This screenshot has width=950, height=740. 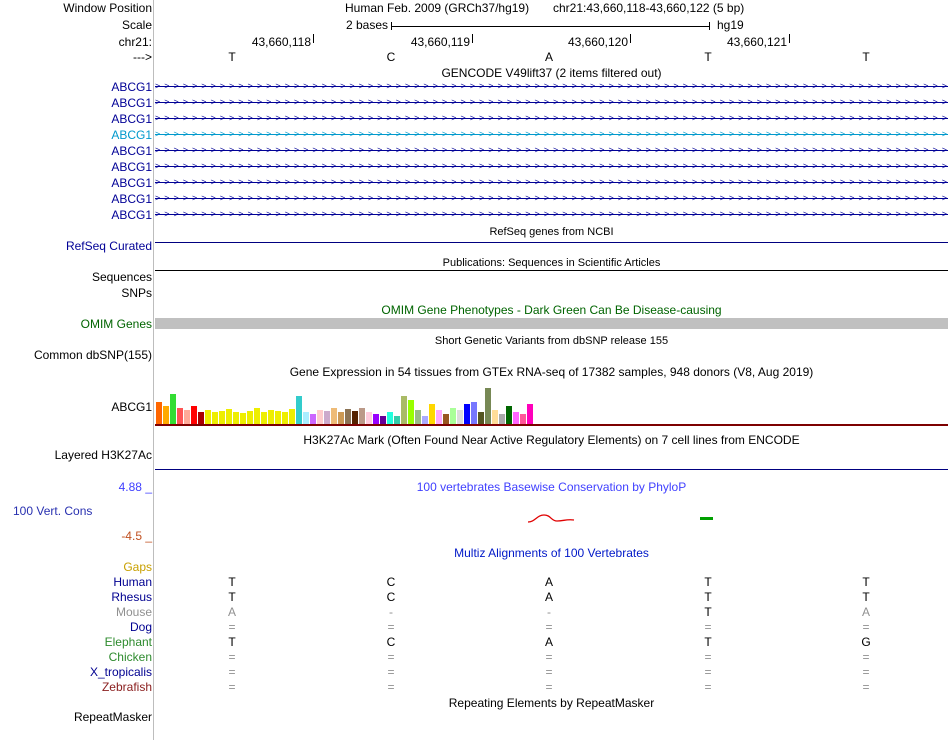 What do you see at coordinates (112, 717) in the screenshot?
I see `repeatmasker-label: RepeatMasker` at bounding box center [112, 717].